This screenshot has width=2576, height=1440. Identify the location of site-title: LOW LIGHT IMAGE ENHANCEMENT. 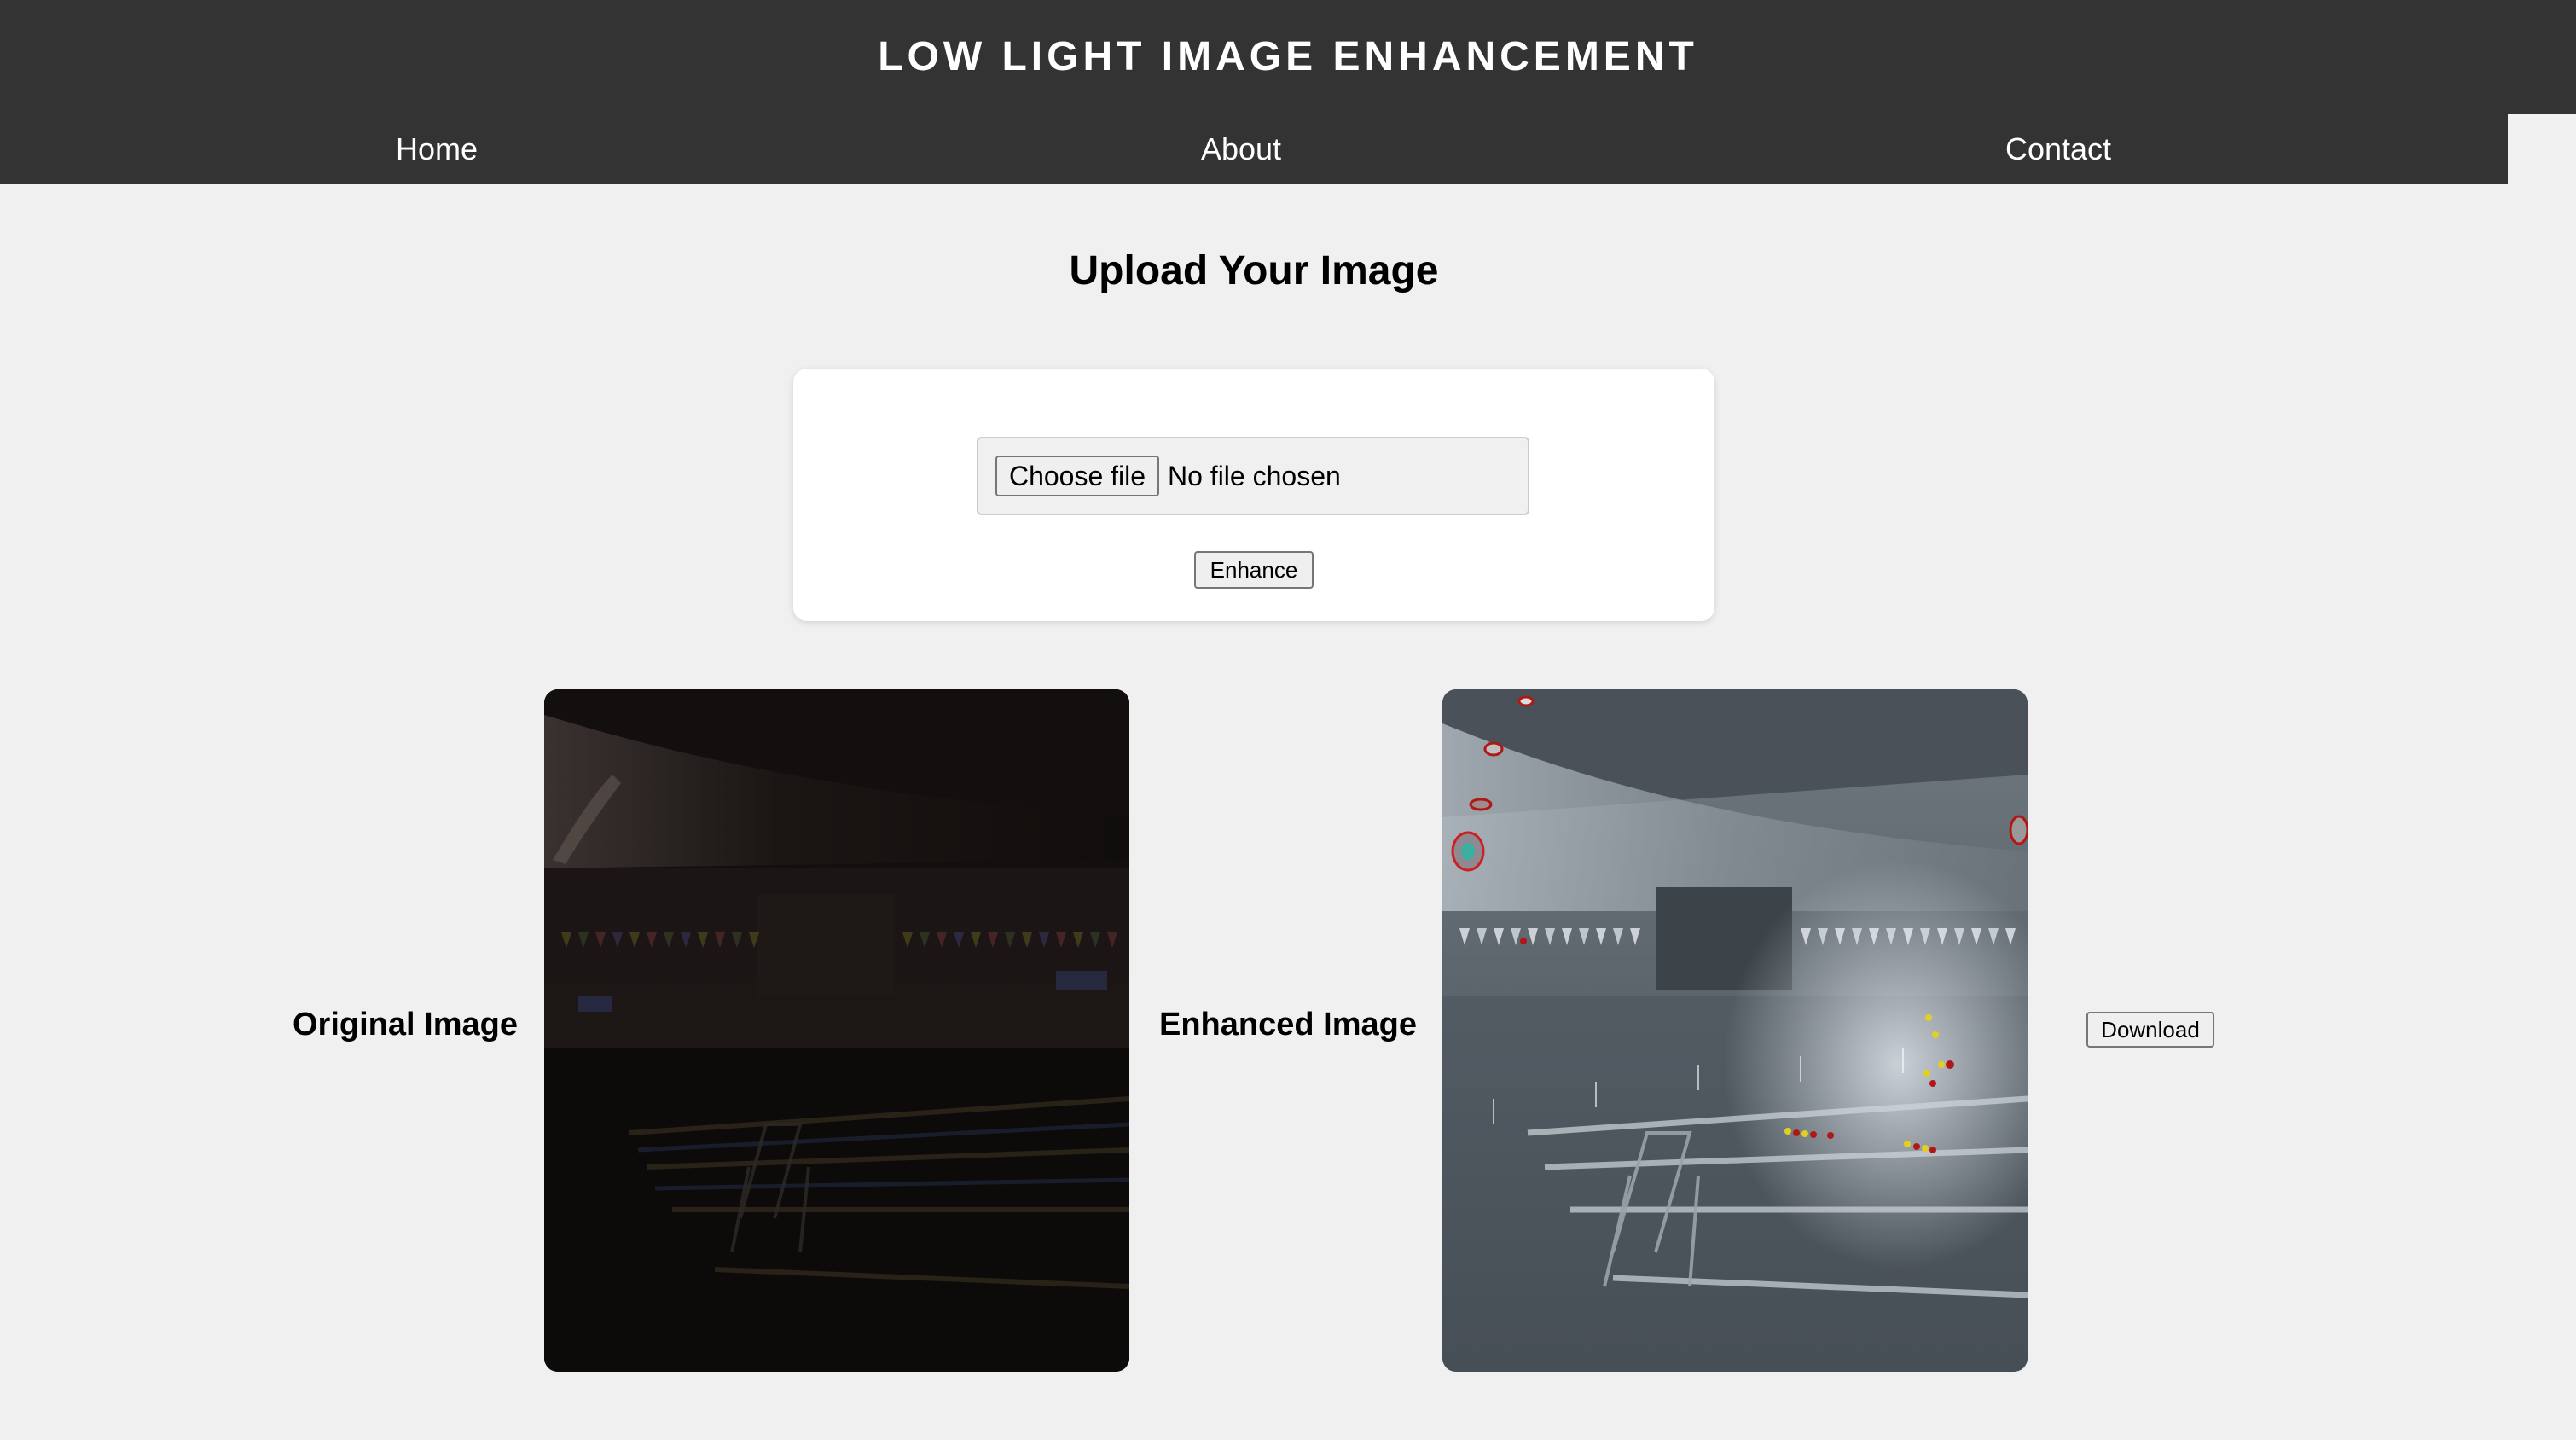
(1288, 56).